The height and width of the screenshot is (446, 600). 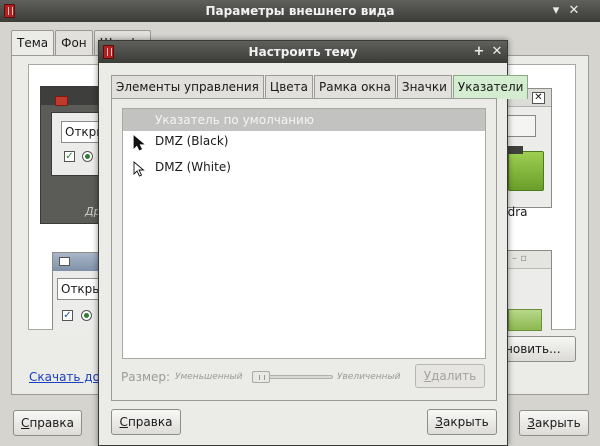 What do you see at coordinates (33, 43) in the screenshot?
I see `tab-theme: Тема` at bounding box center [33, 43].